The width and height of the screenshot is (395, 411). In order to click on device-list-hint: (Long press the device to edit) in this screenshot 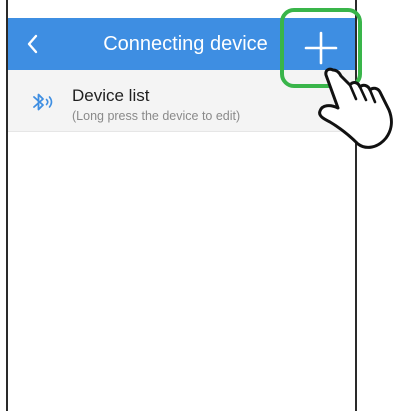, I will do `click(156, 116)`.